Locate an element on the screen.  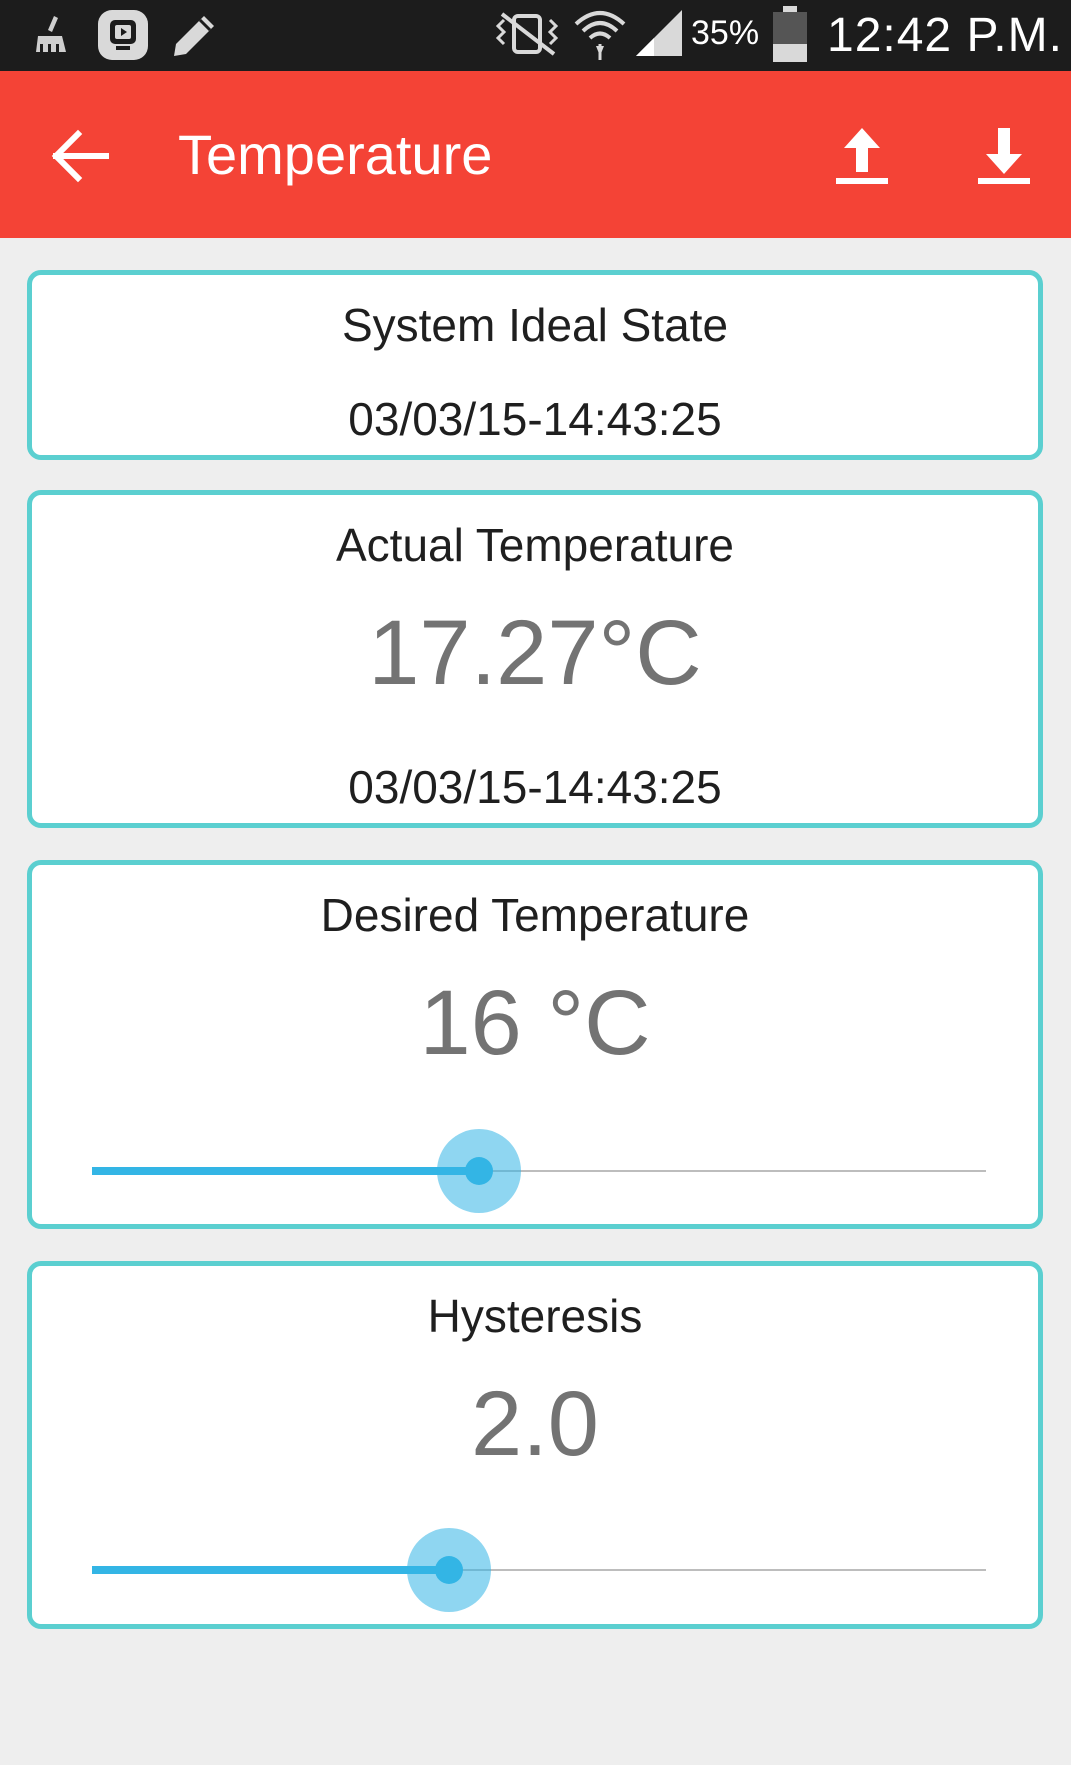
page-title: Temperature is located at coordinates (335, 154).